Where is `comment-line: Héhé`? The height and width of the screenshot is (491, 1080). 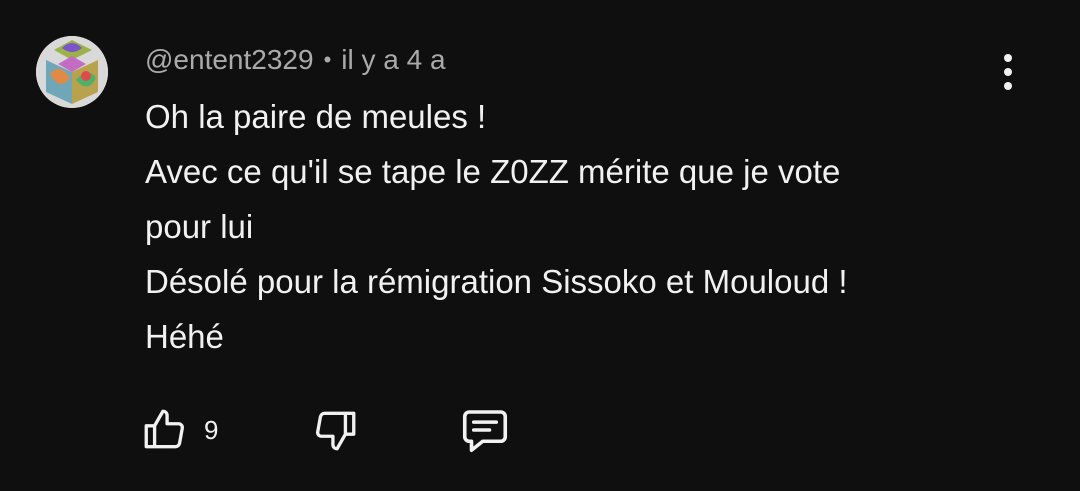 comment-line: Héhé is located at coordinates (184, 336).